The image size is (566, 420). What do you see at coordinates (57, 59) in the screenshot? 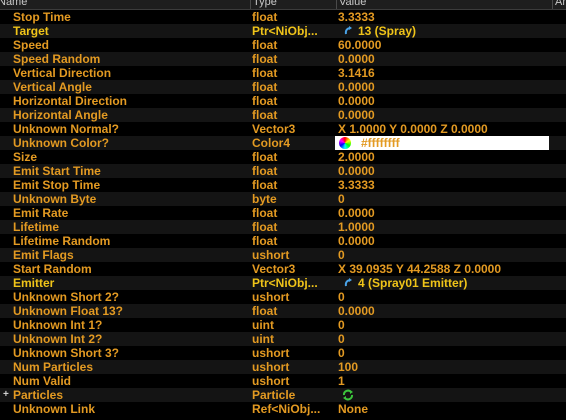
I see `property-name: Speed Random` at bounding box center [57, 59].